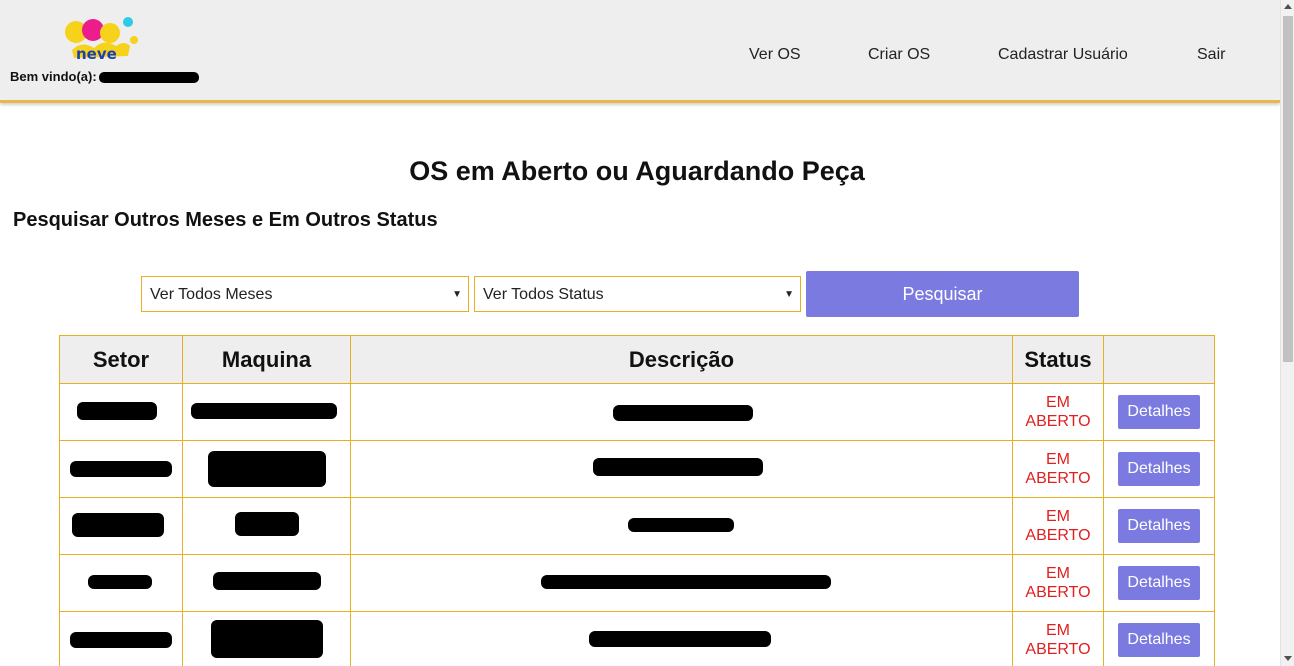 The width and height of the screenshot is (1294, 666). Describe the element at coordinates (1288, 6) in the screenshot. I see `scroll-up-icon` at that location.